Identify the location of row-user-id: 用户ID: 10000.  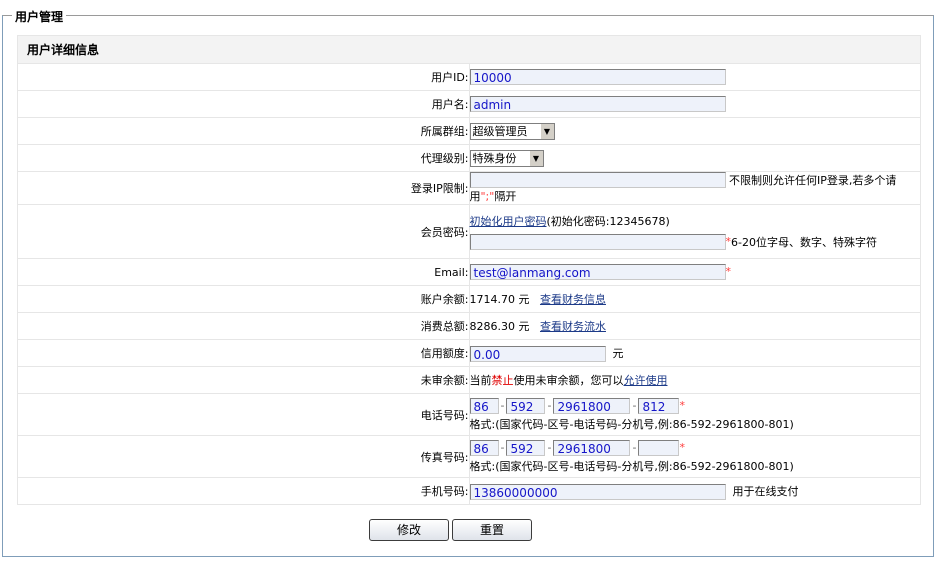
(469, 77).